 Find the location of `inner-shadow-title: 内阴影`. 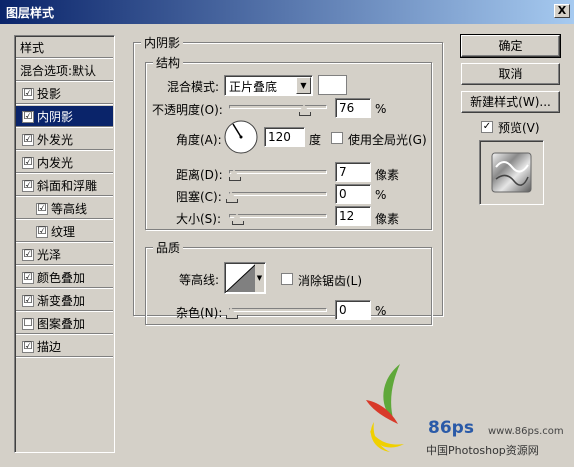

inner-shadow-title: 内阴影 is located at coordinates (162, 42).